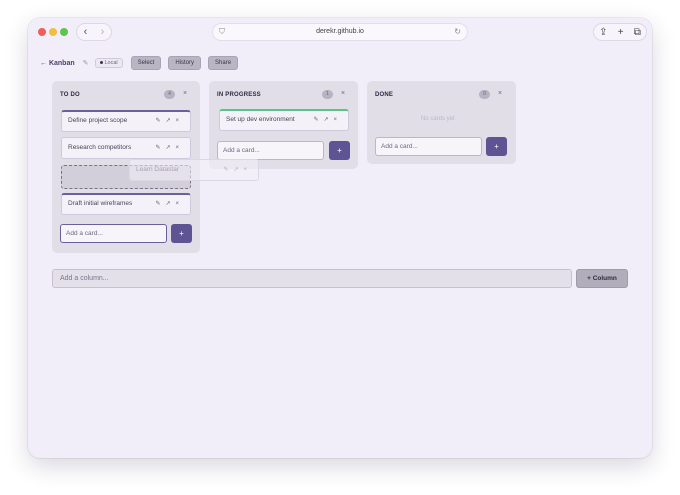 The height and width of the screenshot is (495, 680). Describe the element at coordinates (94, 32) in the screenshot. I see `nav-buttons: ‹ ›` at that location.